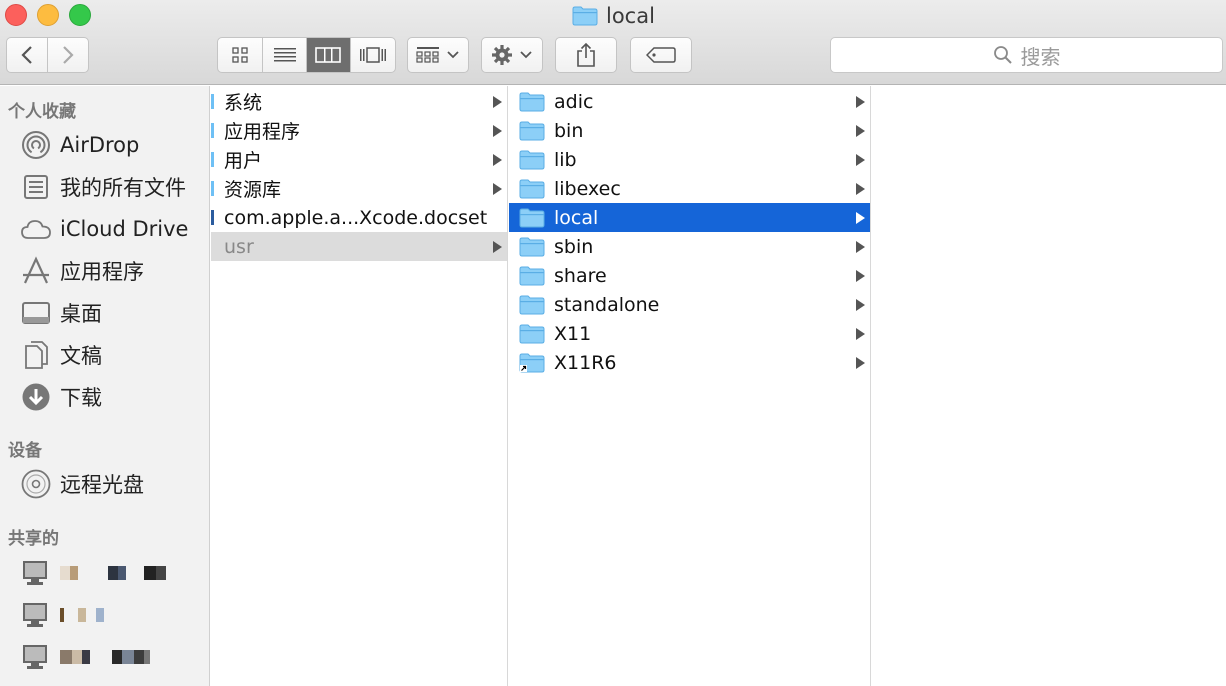  I want to click on desktop-icon, so click(36, 313).